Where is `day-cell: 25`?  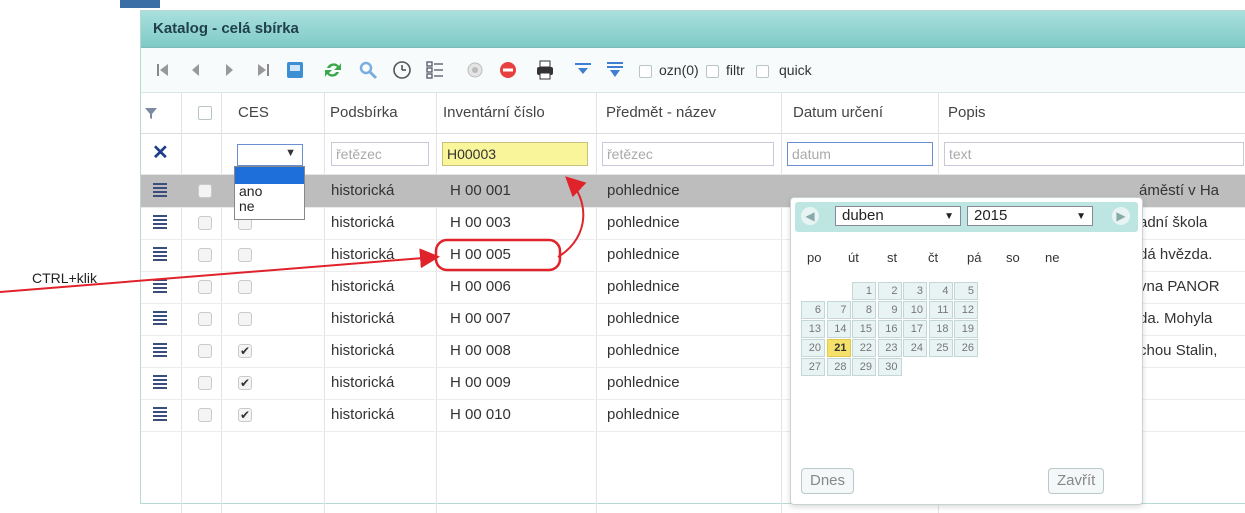
day-cell: 25 is located at coordinates (940, 348).